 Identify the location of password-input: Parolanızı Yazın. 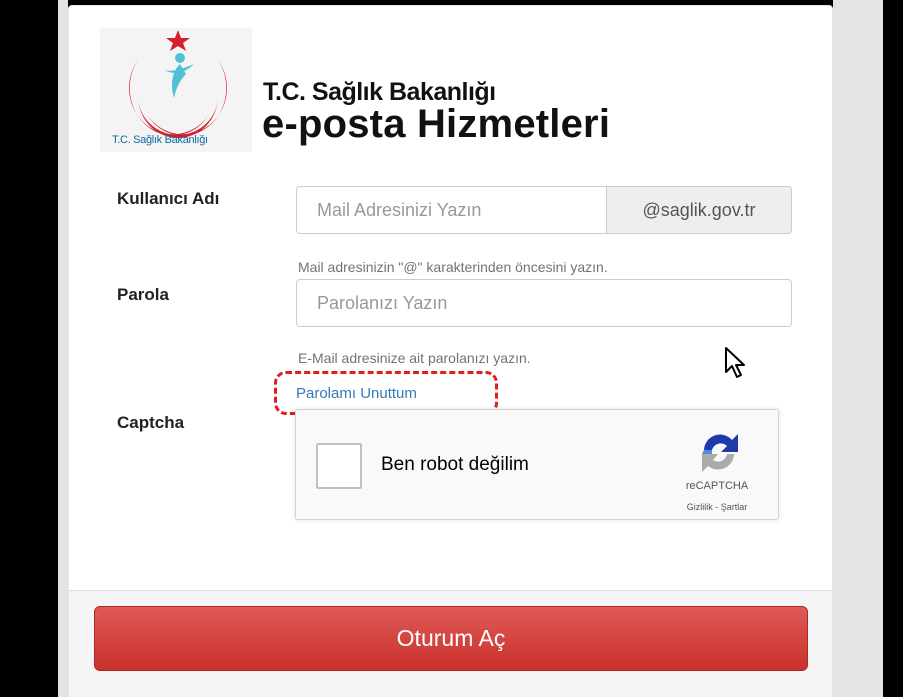
(544, 303).